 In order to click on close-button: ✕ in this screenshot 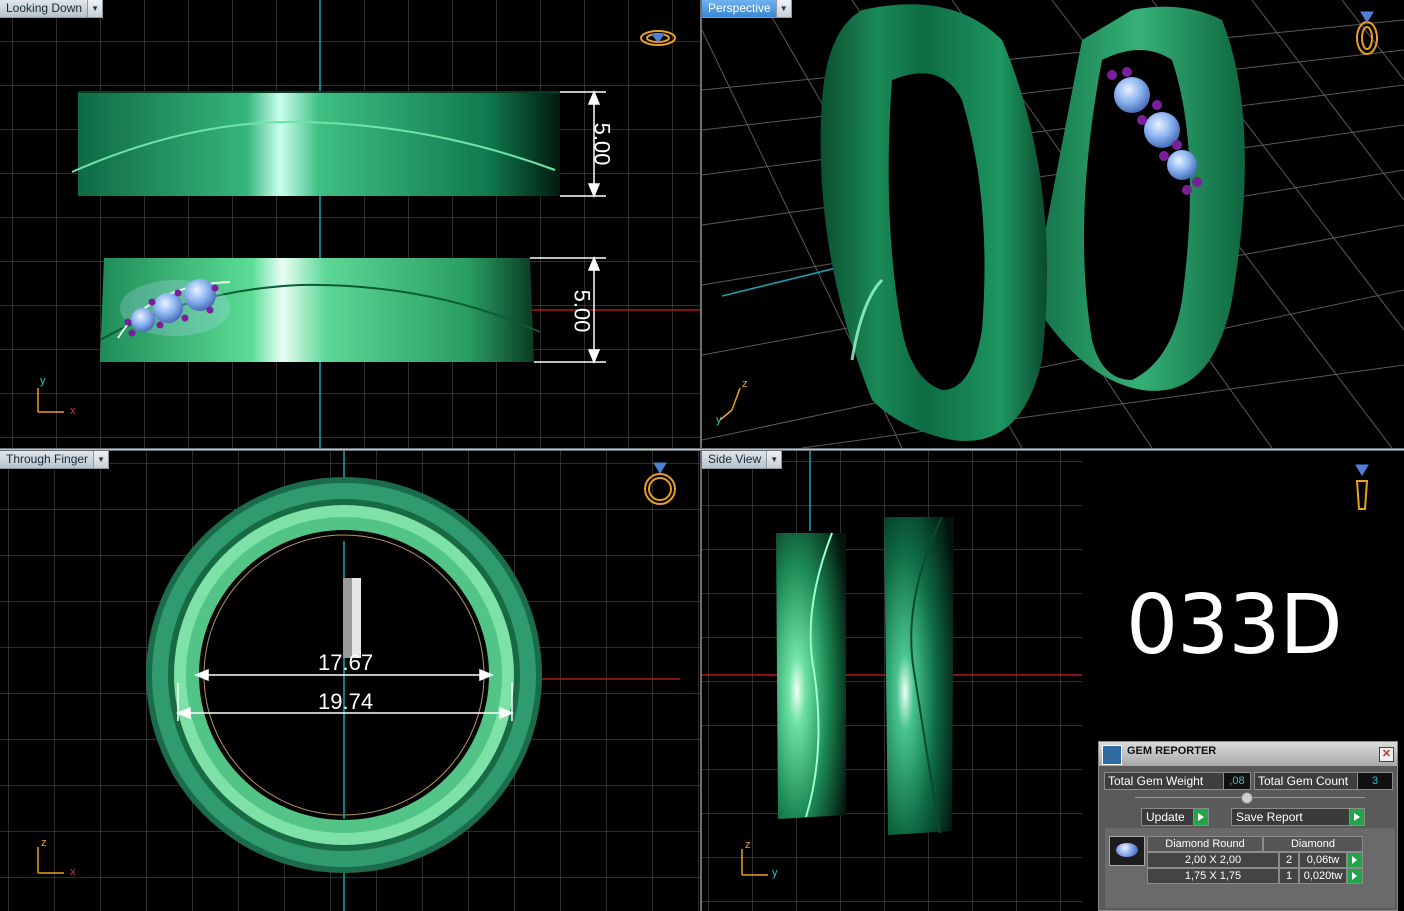, I will do `click(1386, 754)`.